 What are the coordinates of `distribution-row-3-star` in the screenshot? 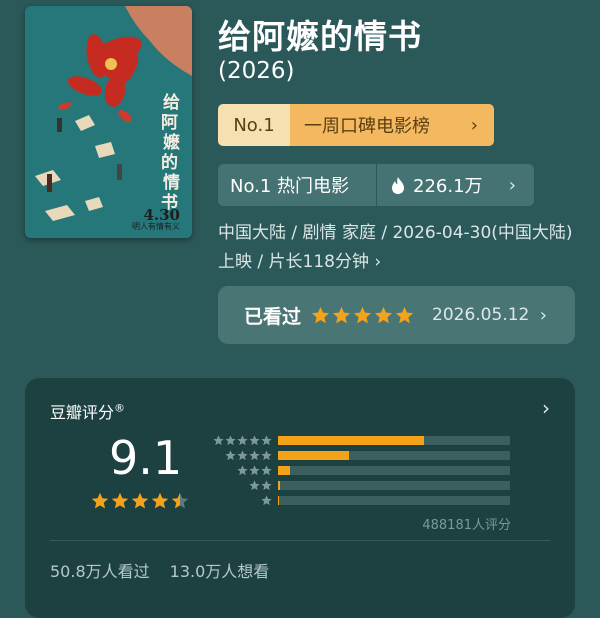 It's located at (360, 470).